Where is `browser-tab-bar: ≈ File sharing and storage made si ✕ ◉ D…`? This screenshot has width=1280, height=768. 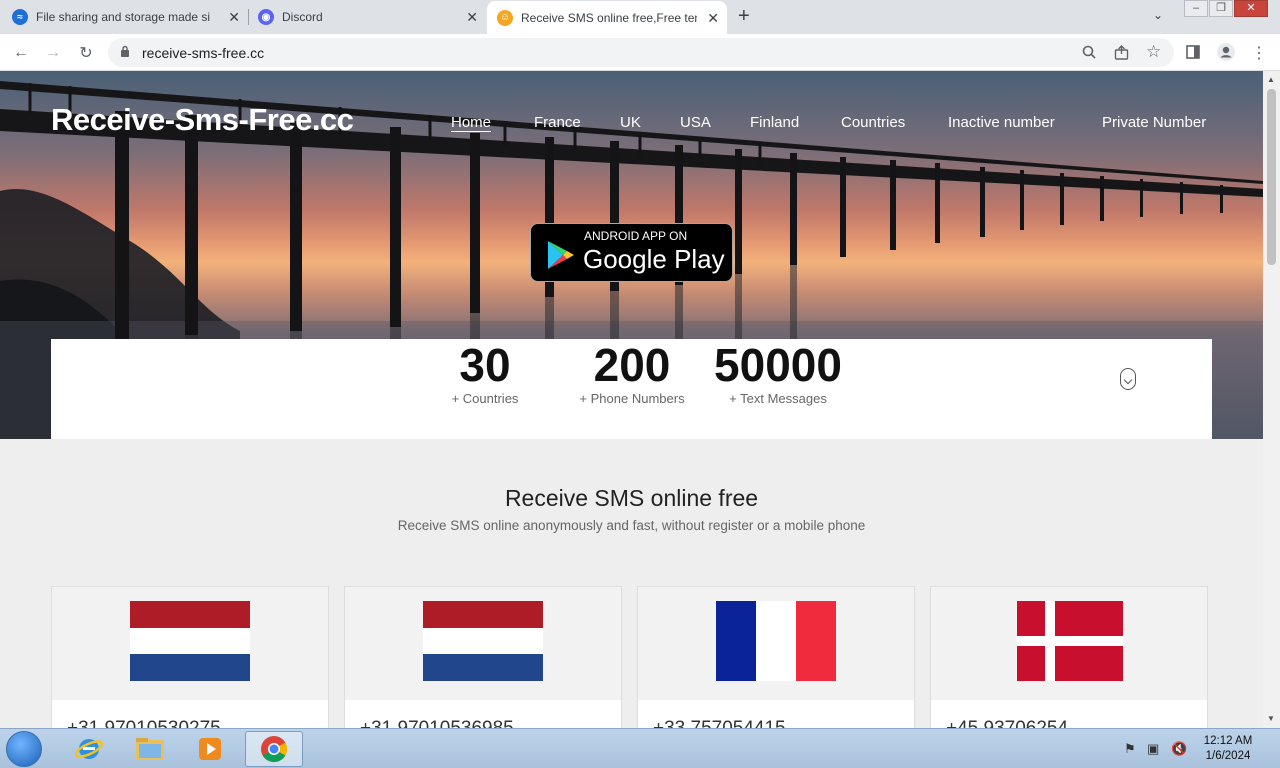
browser-tab-bar: ≈ File sharing and storage made si ✕ ◉ D… is located at coordinates (640, 17).